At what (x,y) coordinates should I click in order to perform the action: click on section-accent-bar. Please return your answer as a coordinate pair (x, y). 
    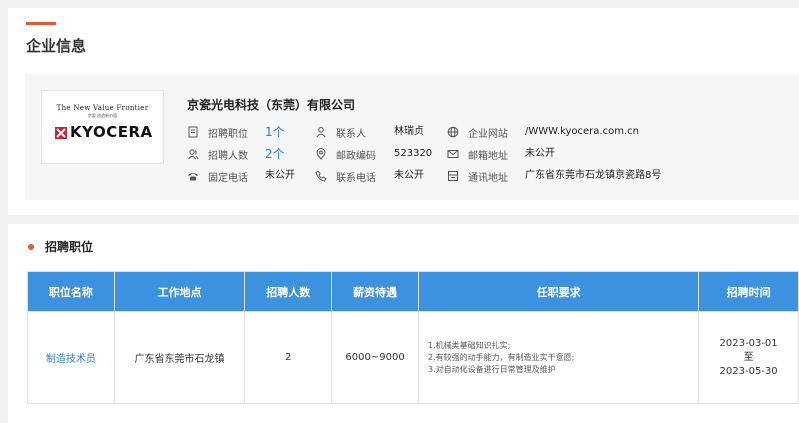
    Looking at the image, I should click on (41, 23).